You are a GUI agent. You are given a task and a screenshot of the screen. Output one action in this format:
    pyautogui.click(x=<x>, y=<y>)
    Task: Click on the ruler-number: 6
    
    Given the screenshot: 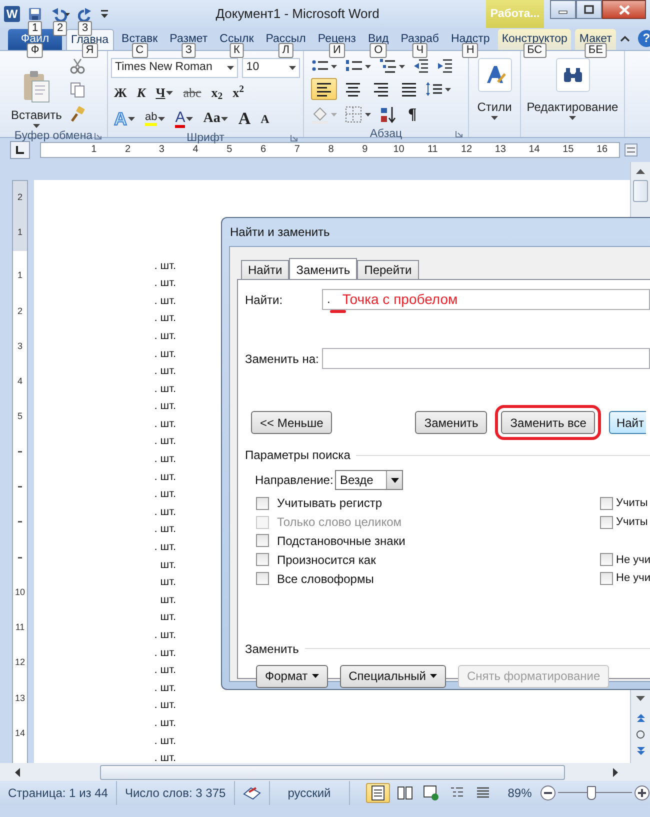 What is the action you would take?
    pyautogui.click(x=264, y=149)
    